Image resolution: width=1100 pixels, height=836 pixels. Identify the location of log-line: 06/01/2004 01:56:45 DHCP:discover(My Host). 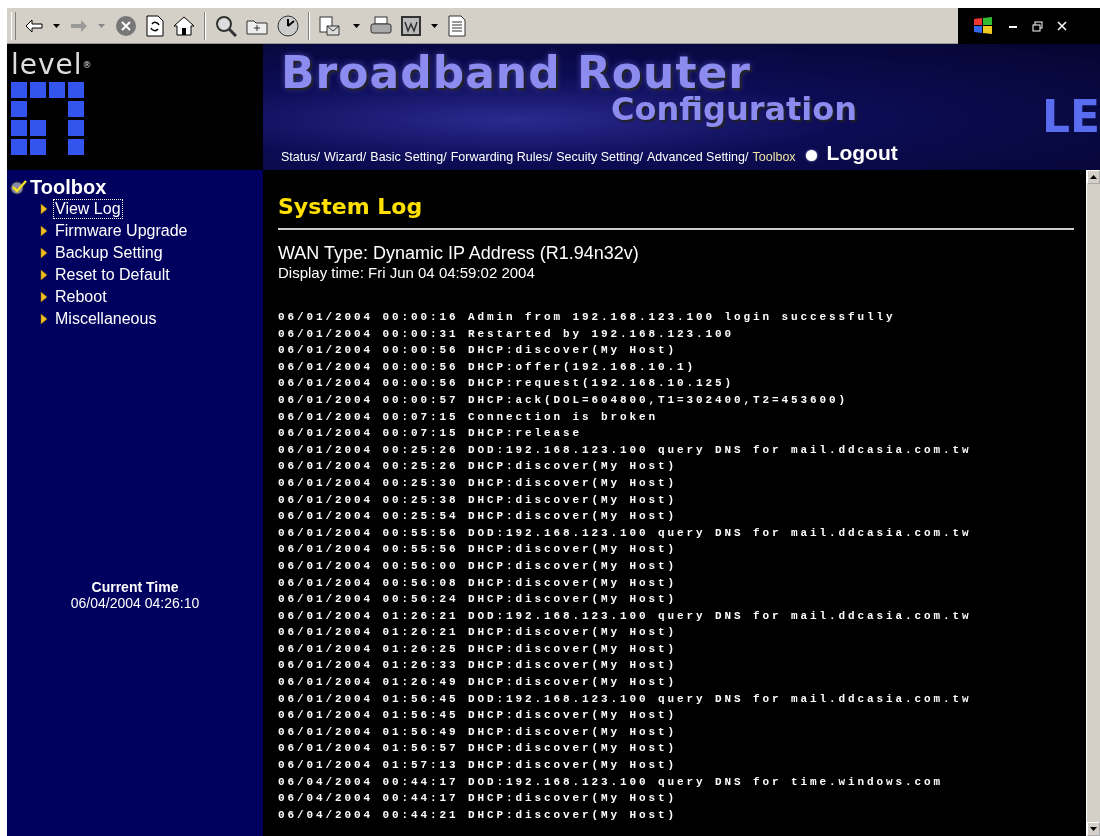
(478, 716).